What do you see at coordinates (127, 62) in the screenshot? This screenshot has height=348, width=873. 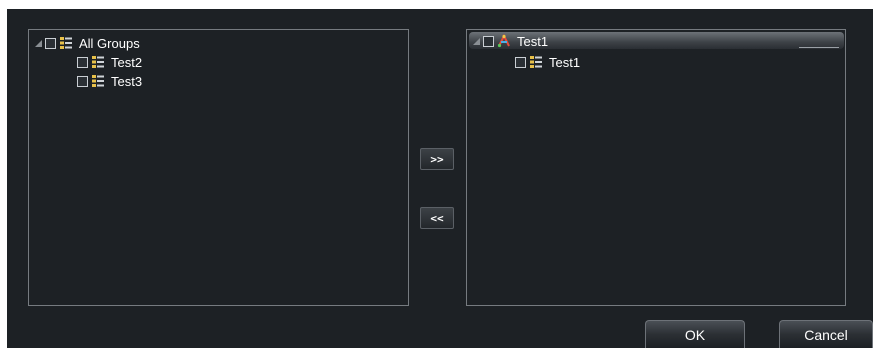 I see `tree-node-label: Test2` at bounding box center [127, 62].